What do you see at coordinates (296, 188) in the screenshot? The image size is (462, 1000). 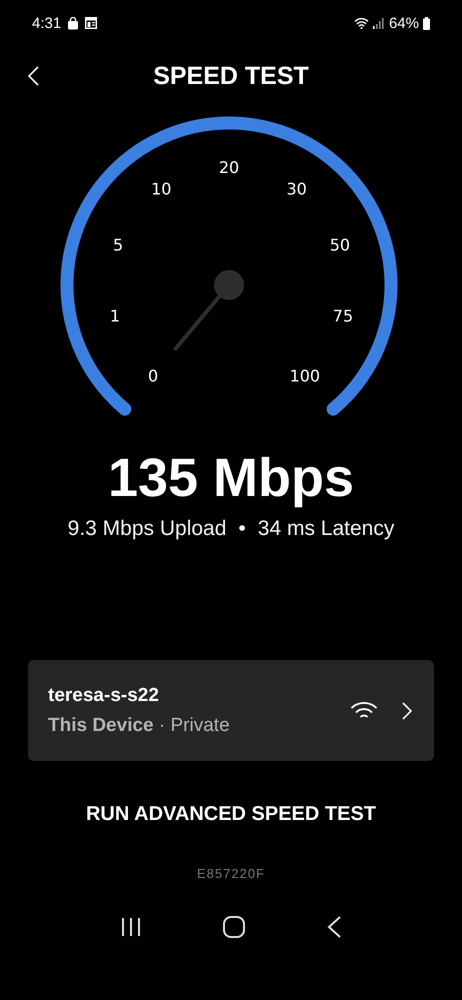 I see `gauge-label: 30` at bounding box center [296, 188].